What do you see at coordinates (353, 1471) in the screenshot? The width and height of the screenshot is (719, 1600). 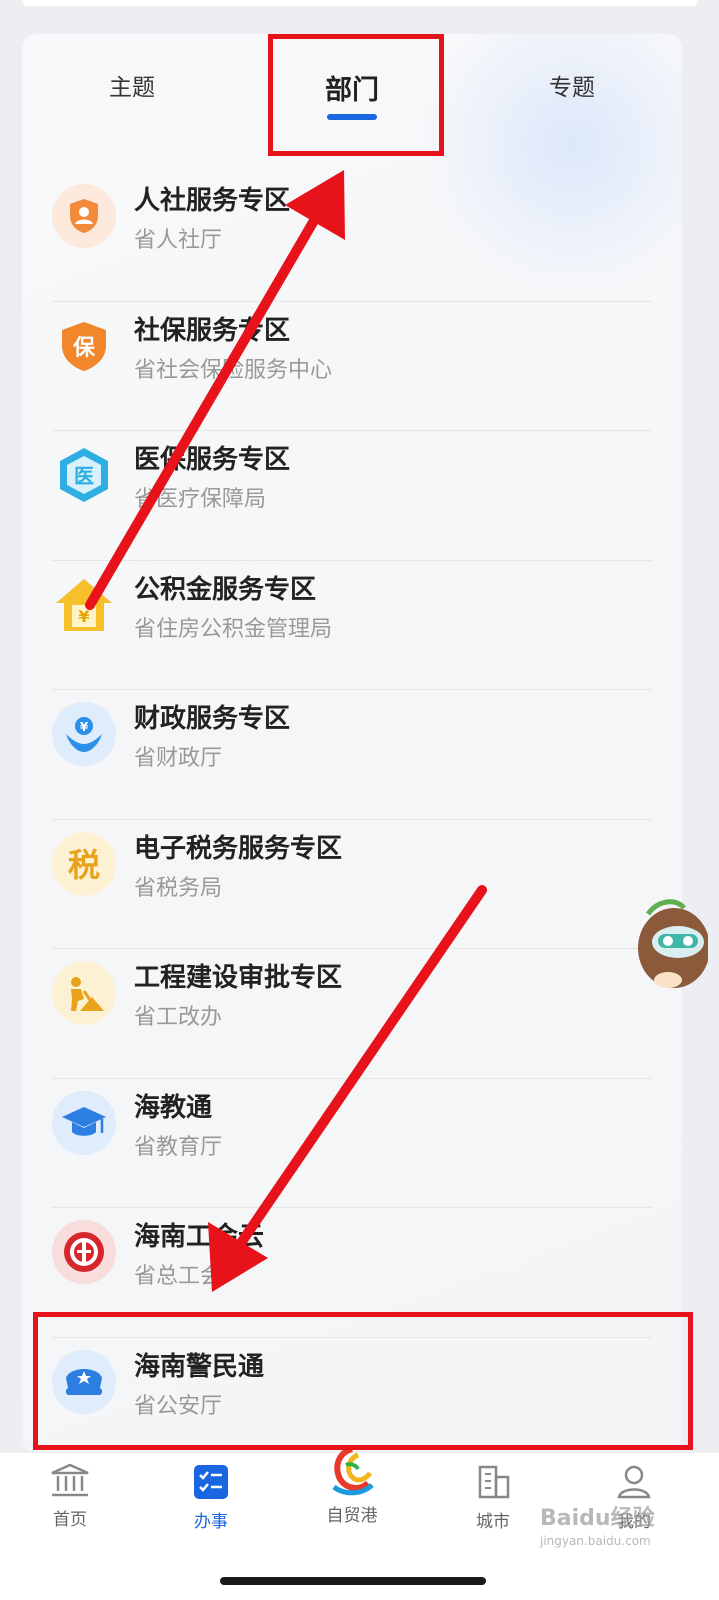 I see `fta-logo-icon` at bounding box center [353, 1471].